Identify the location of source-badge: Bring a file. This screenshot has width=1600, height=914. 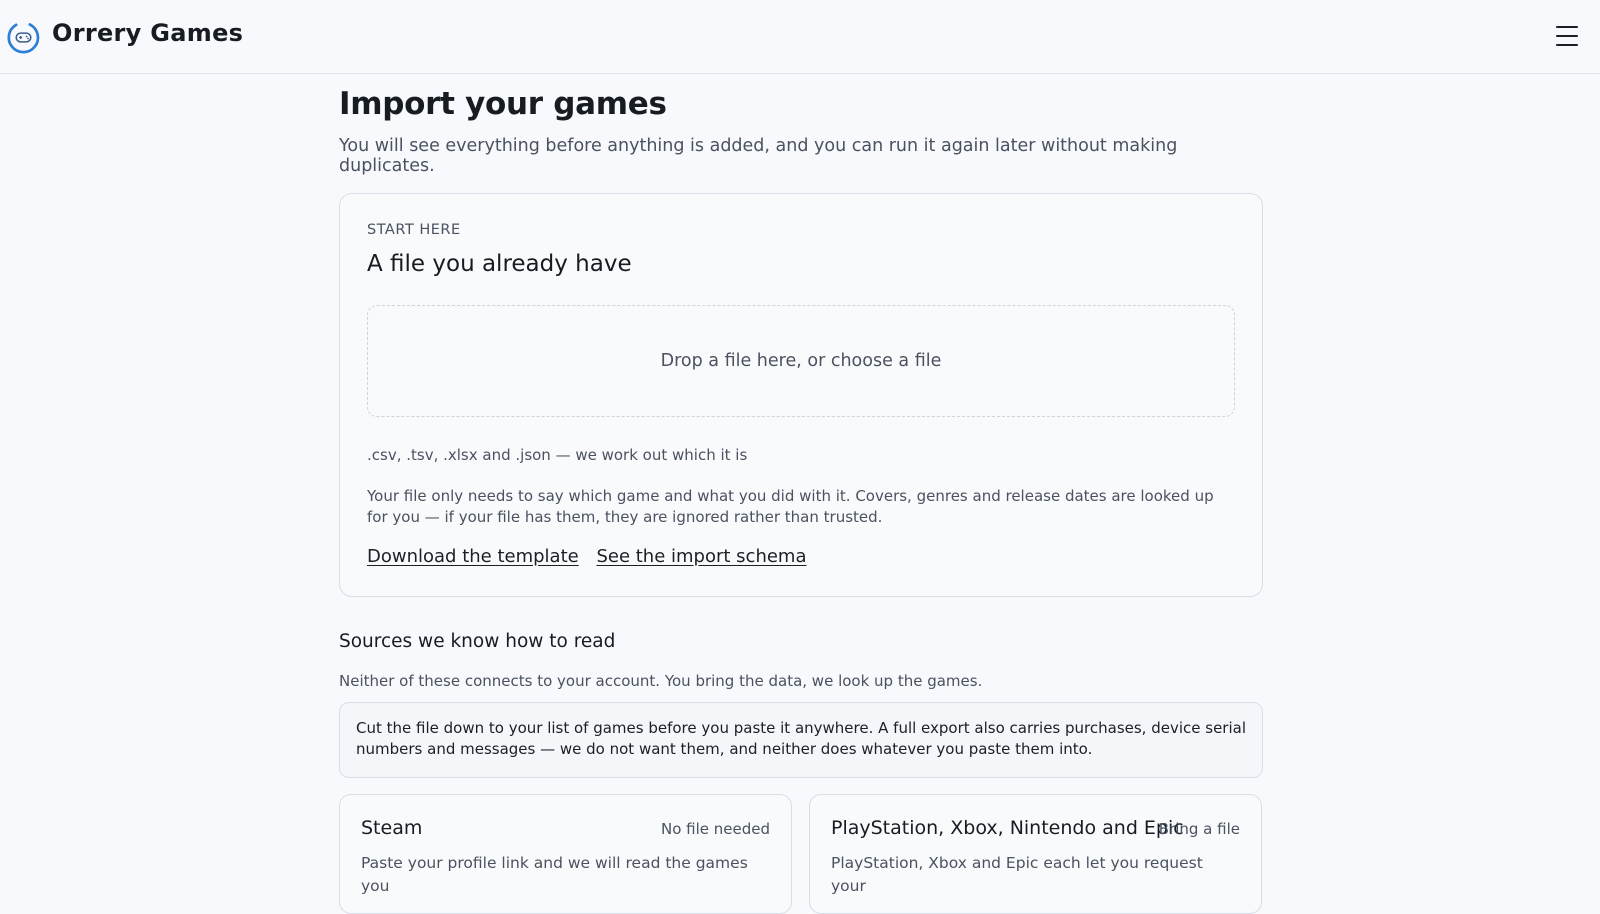
(1199, 829).